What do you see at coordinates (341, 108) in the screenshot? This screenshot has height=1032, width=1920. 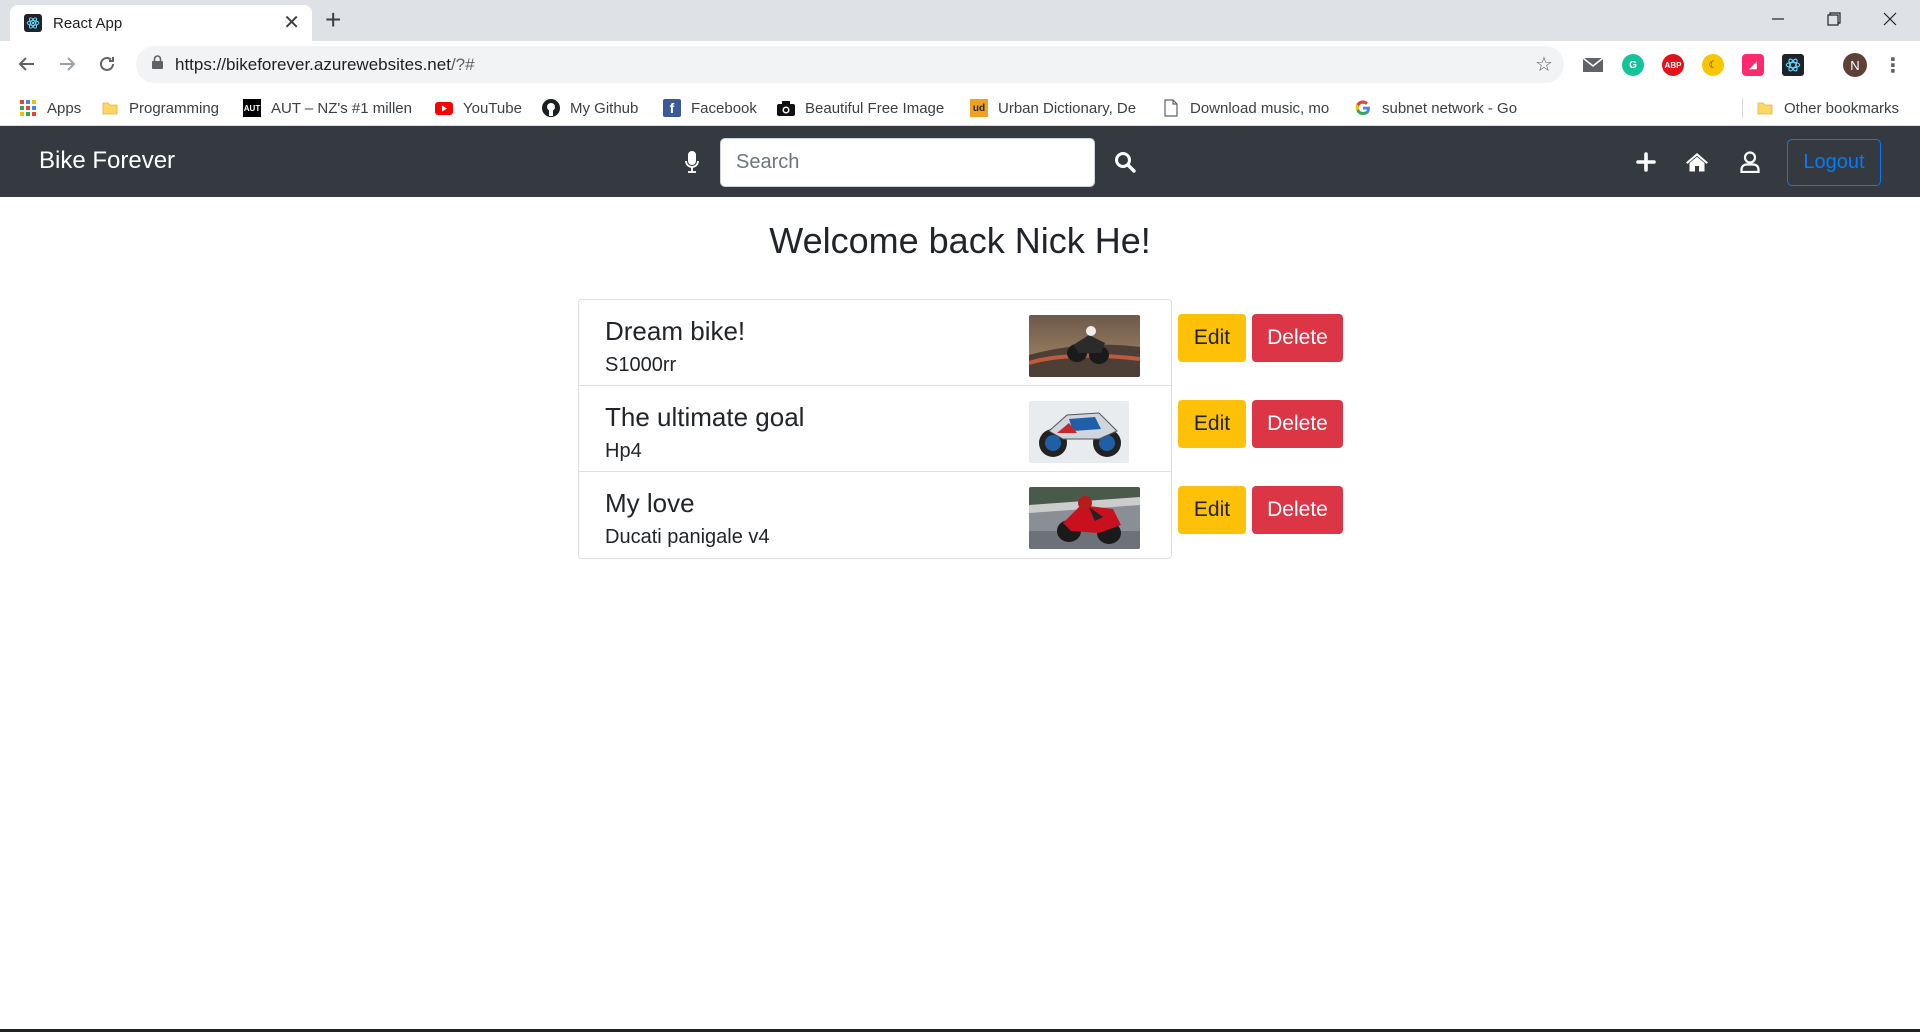 I see `bookmark-label: AUT – NZ's #1 millen` at bounding box center [341, 108].